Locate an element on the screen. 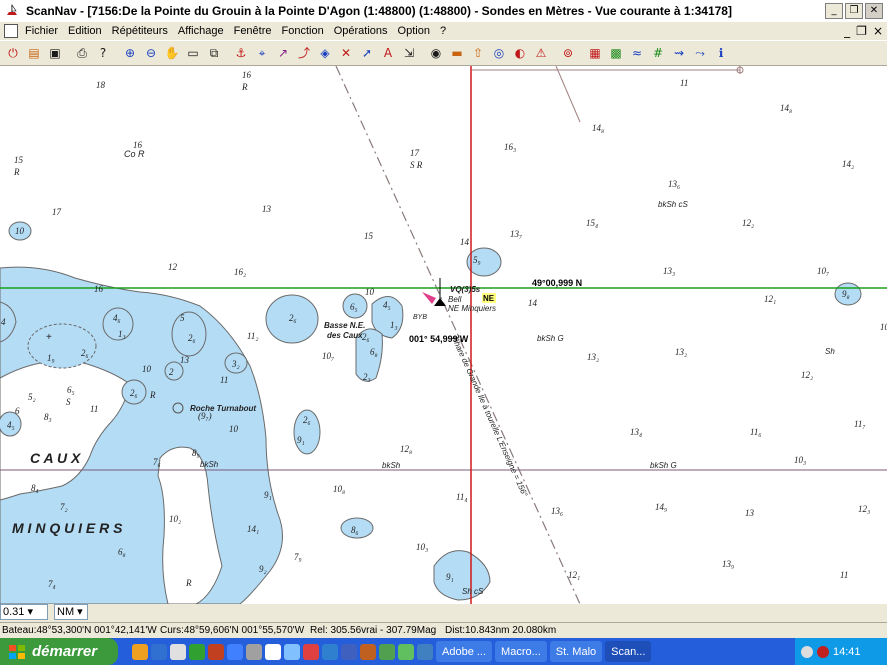 The height and width of the screenshot is (665, 887). radar-icon: ◐ is located at coordinates (520, 53).